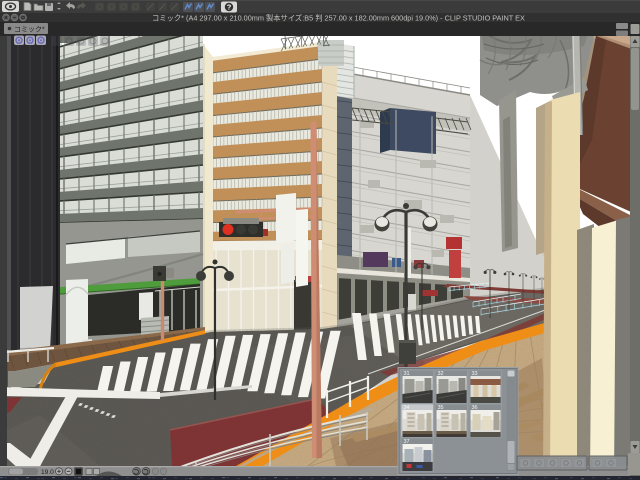 This screenshot has width=640, height=480. I want to click on svg-text: コミック*, so click(29, 30).